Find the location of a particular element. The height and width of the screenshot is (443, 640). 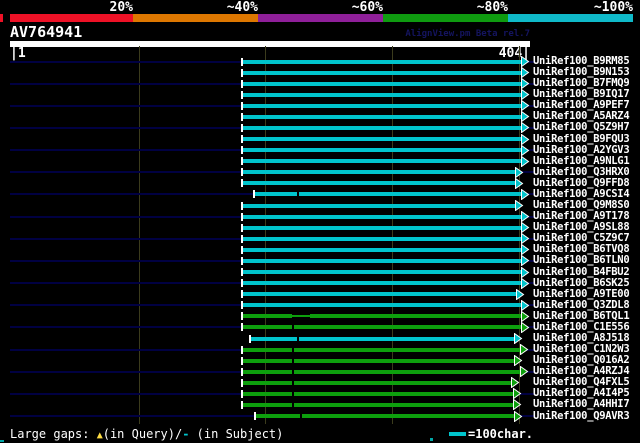

scale-label: ~100% is located at coordinates (613, 7).